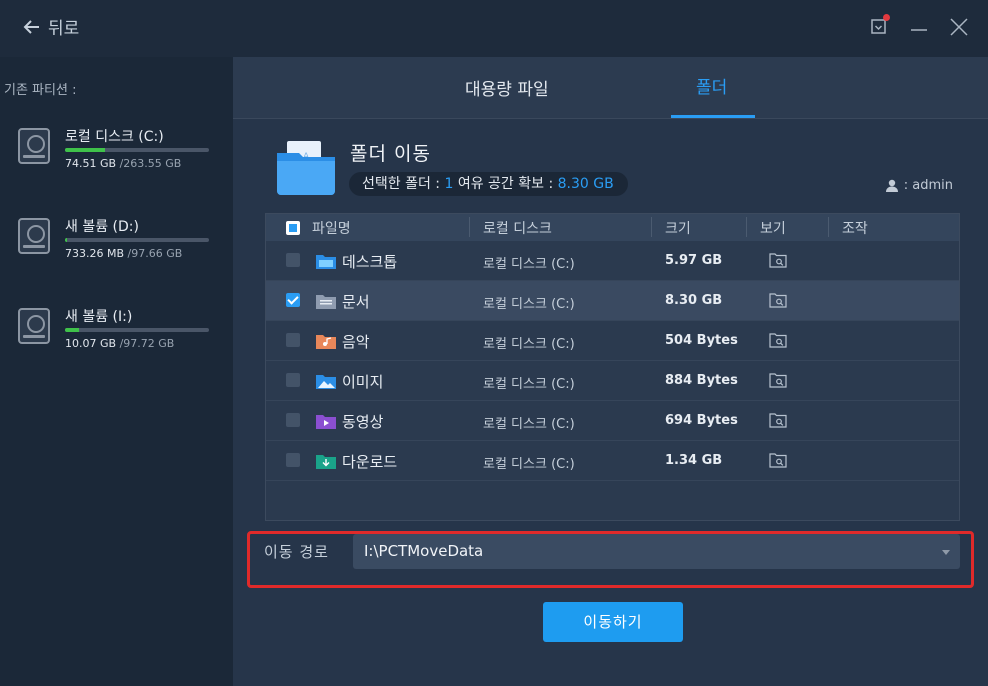 Image resolution: width=988 pixels, height=686 pixels. What do you see at coordinates (326, 262) in the screenshot?
I see `desktop-folder-icon` at bounding box center [326, 262].